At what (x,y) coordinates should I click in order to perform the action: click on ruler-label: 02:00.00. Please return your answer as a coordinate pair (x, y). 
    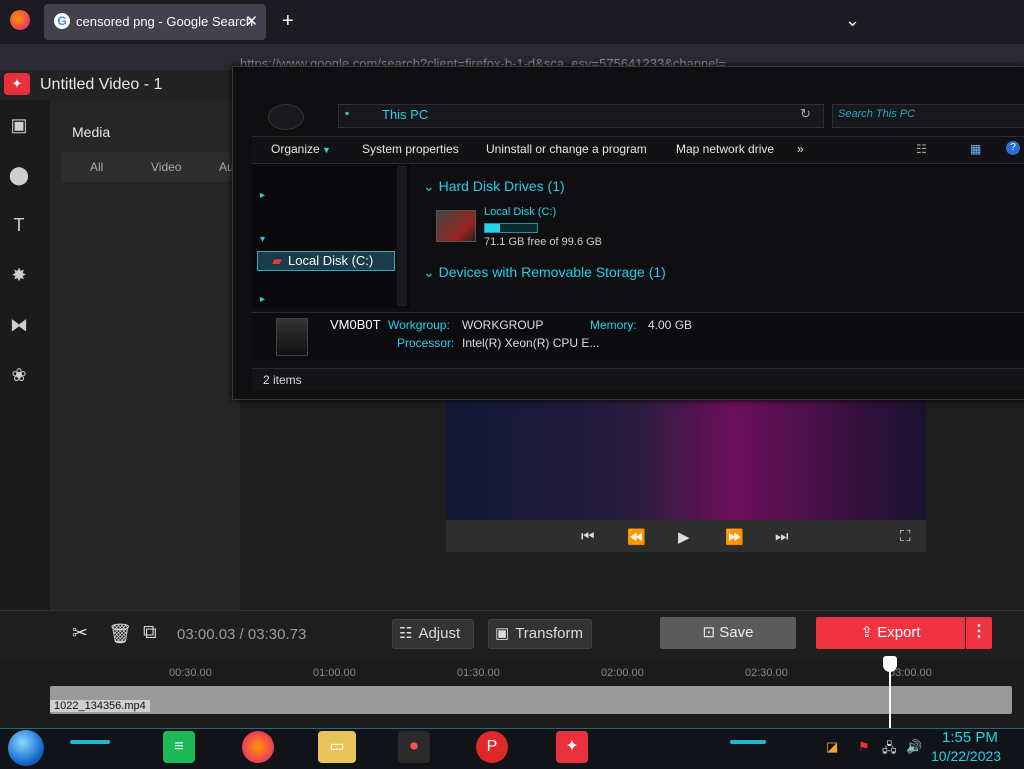
    Looking at the image, I should click on (622, 673).